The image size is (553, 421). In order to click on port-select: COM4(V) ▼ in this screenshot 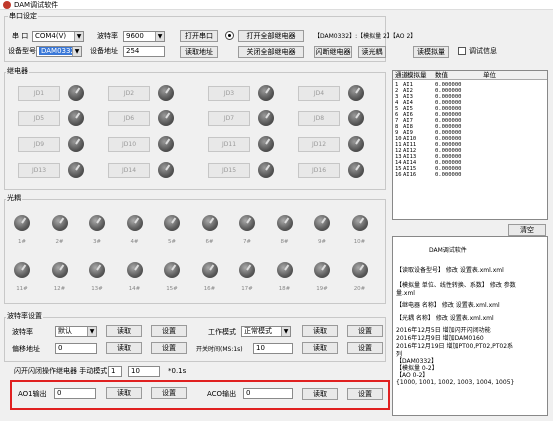, I will do `click(58, 36)`.